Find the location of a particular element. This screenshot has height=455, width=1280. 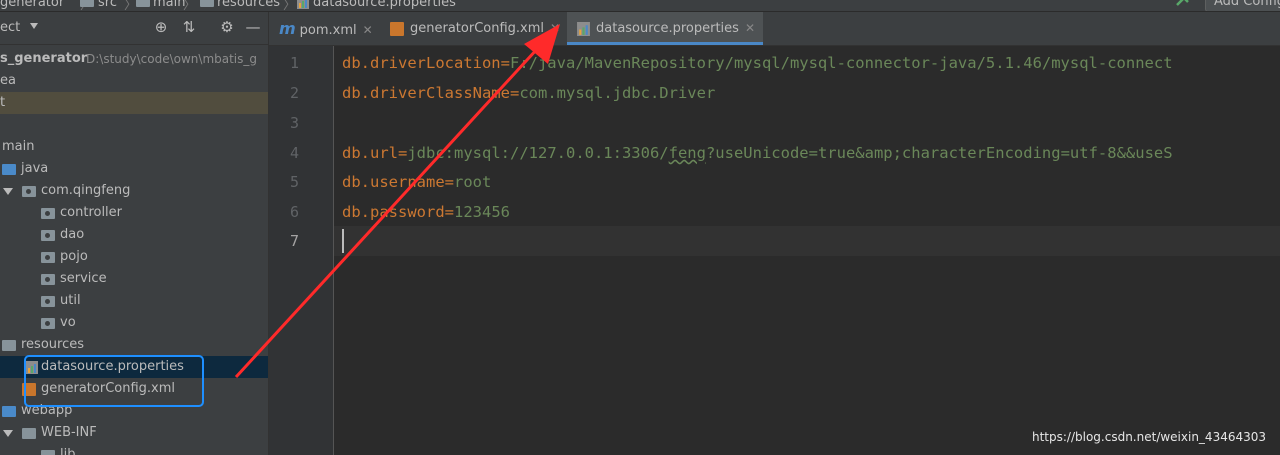

tree-item-web-inf: WEB-INF is located at coordinates (134, 433).